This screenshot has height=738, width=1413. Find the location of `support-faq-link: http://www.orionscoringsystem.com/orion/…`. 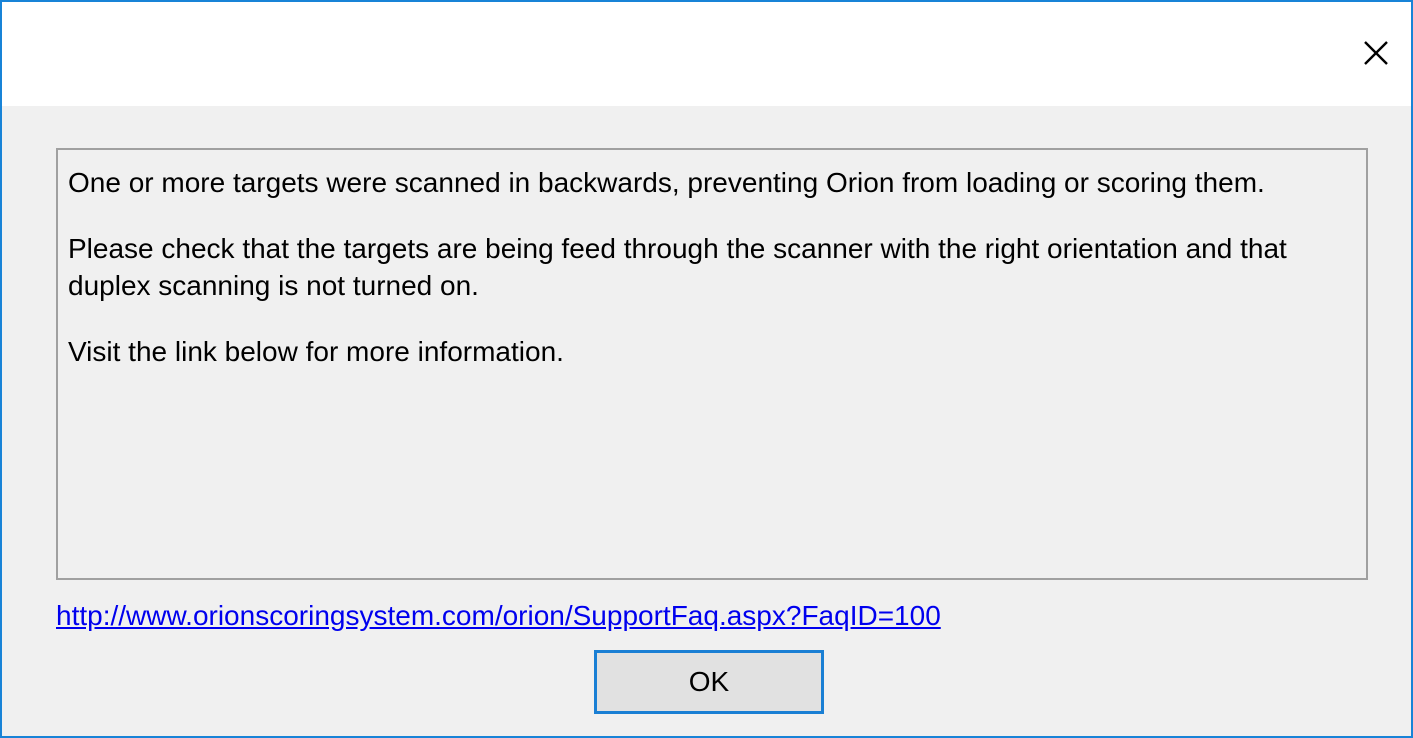

support-faq-link: http://www.orionscoringsystem.com/orion/… is located at coordinates (498, 616).